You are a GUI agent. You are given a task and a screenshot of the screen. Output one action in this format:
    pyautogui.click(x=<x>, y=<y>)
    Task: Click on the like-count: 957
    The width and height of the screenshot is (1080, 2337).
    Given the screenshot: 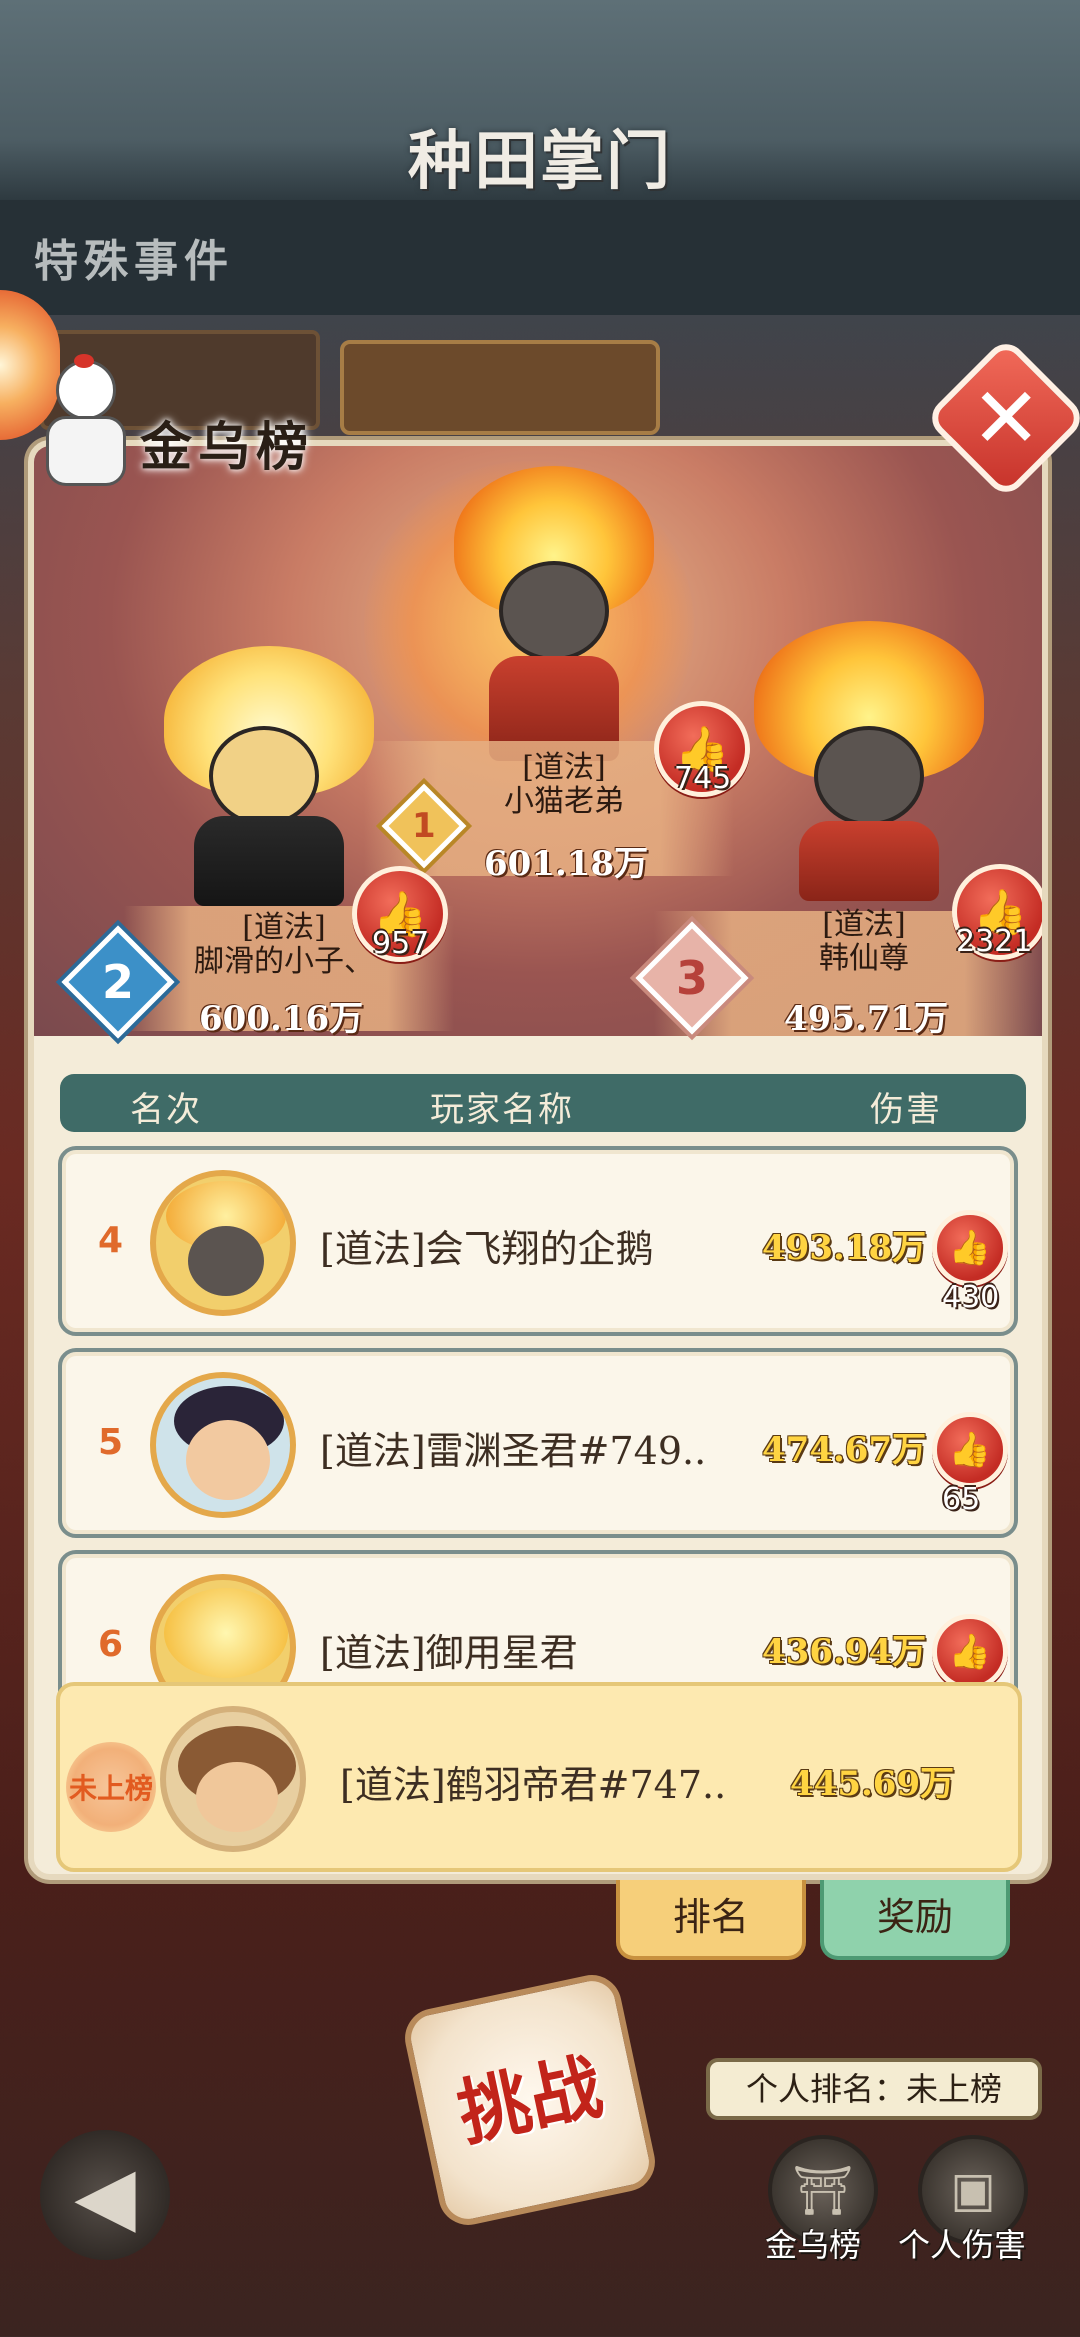 What is the action you would take?
    pyautogui.click(x=401, y=943)
    